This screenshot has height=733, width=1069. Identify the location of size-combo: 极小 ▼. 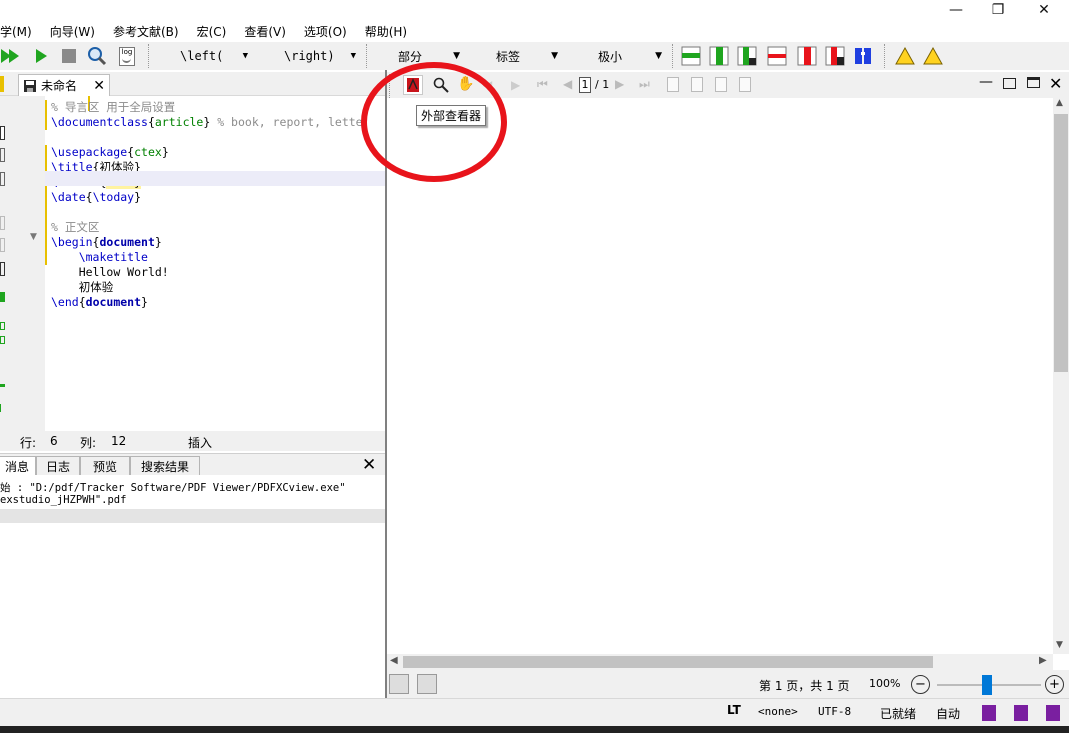
(620, 56).